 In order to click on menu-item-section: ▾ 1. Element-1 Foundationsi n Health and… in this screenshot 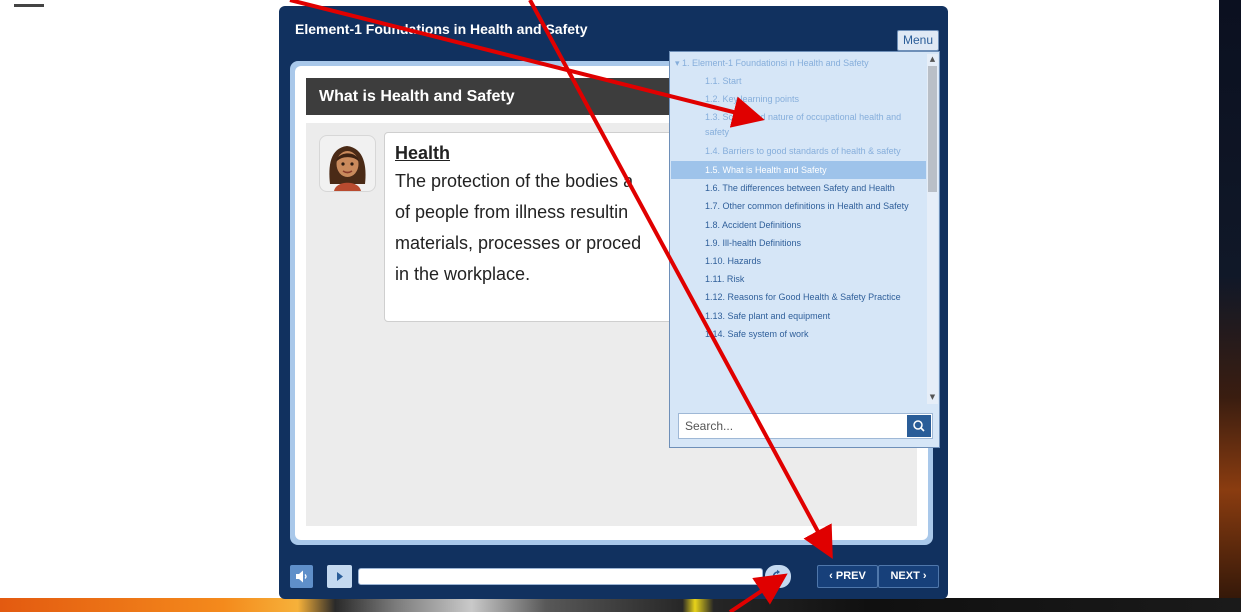, I will do `click(798, 63)`.